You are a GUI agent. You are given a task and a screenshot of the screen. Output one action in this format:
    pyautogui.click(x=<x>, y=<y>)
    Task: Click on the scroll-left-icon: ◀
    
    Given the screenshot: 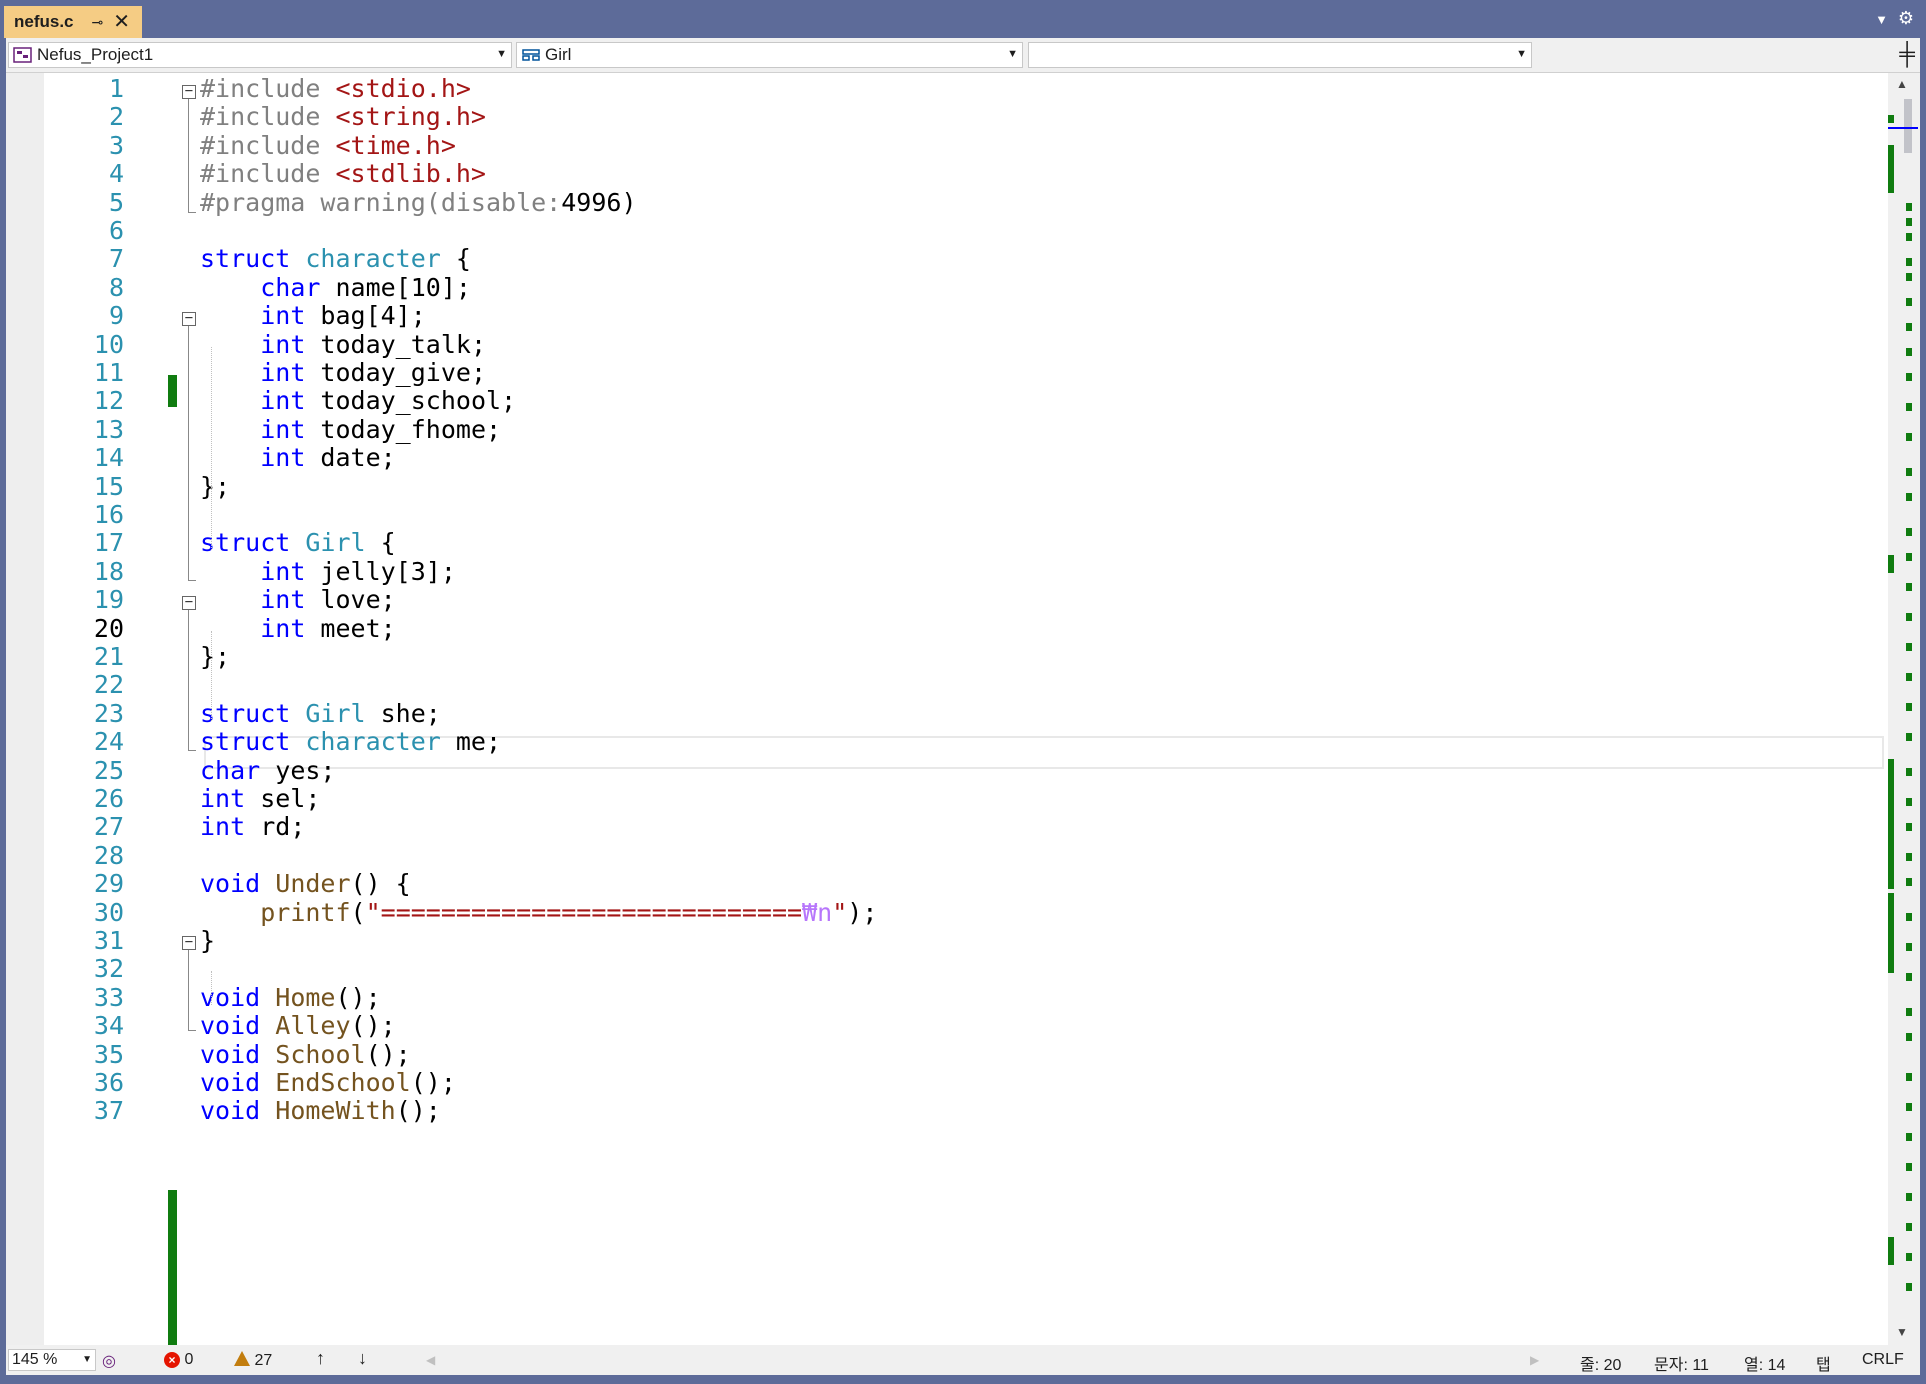 What is the action you would take?
    pyautogui.click(x=430, y=1360)
    